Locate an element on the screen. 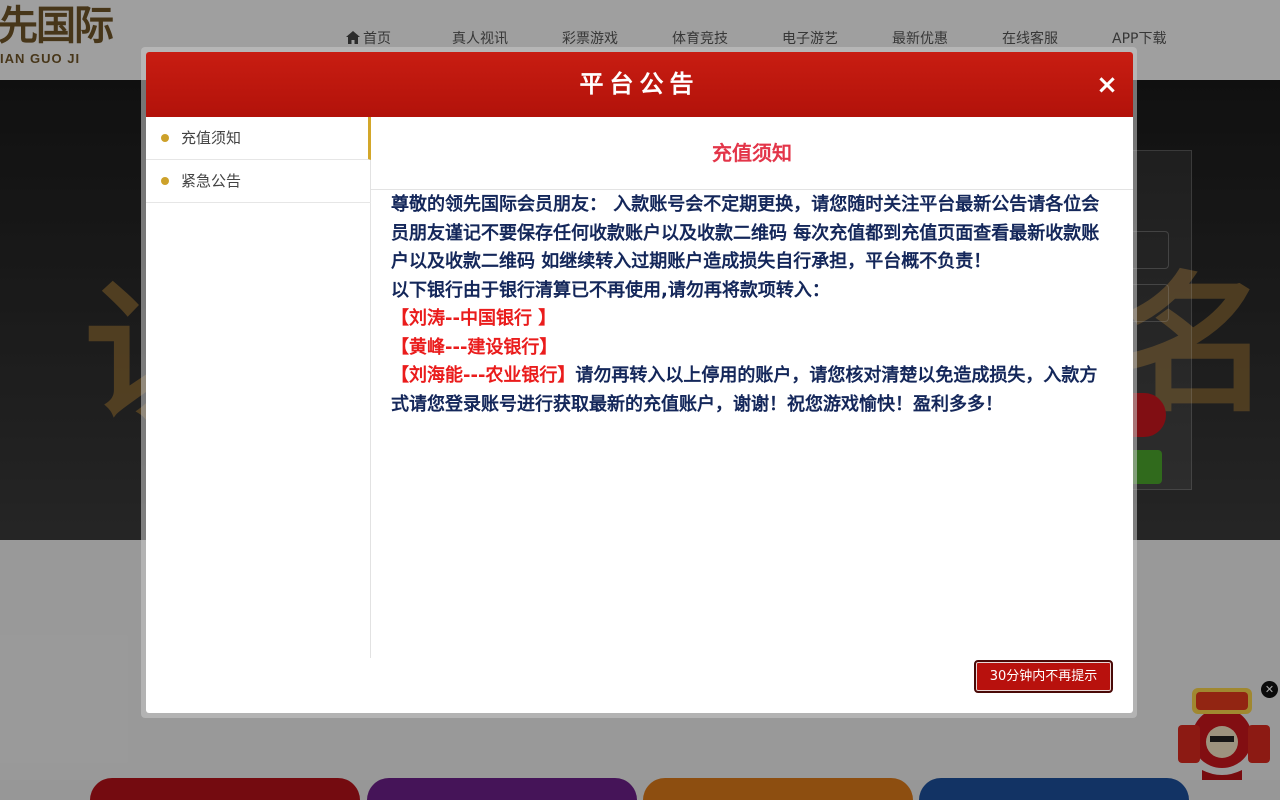 Image resolution: width=1280 pixels, height=800 pixels. notice-paragraph: 以下银行由于银行清算已不再使用,请勿再将款项转入： is located at coordinates (610, 290).